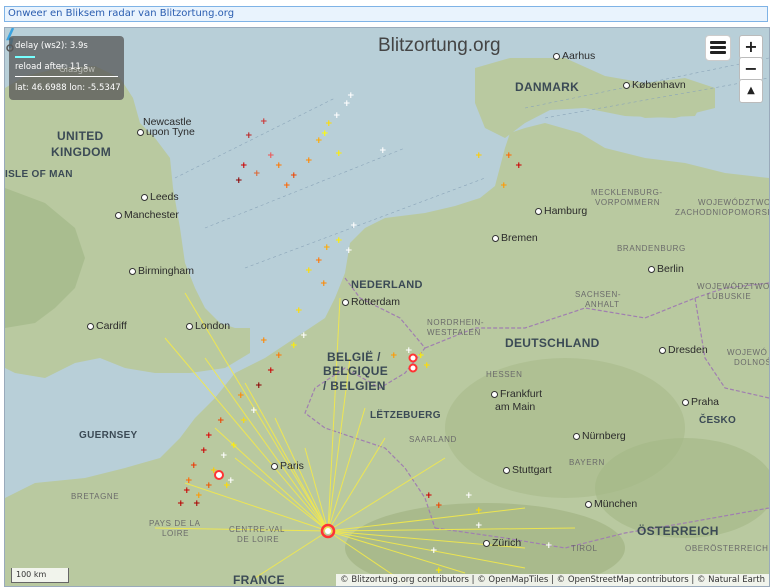 Image resolution: width=772 pixels, height=587 pixels. Describe the element at coordinates (718, 42) in the screenshot. I see `hamburger-icon` at that location.